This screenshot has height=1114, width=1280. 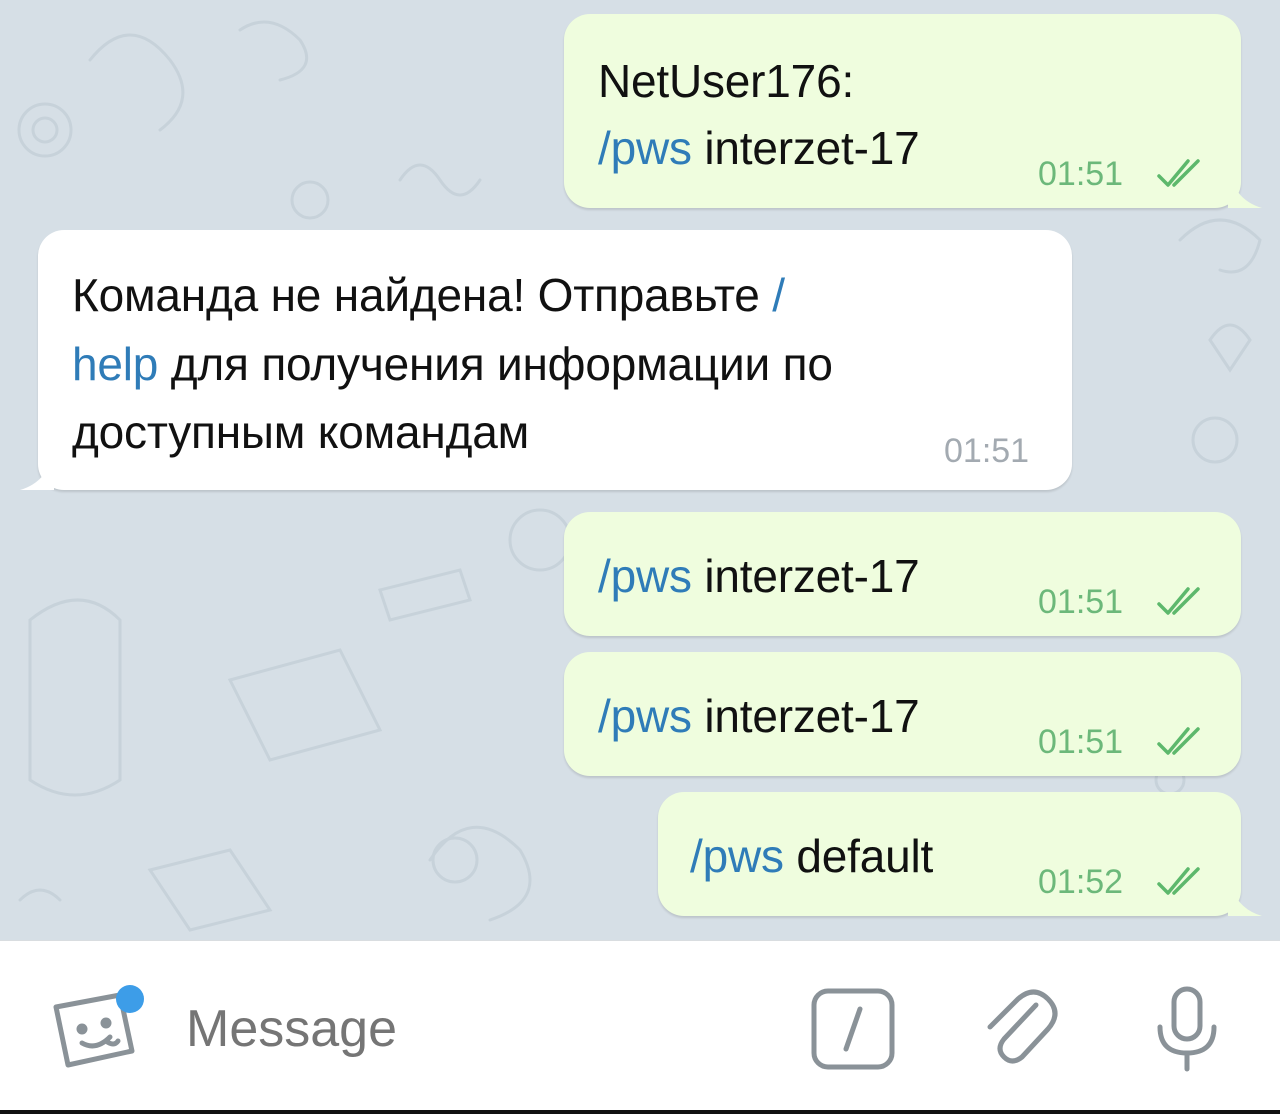 I want to click on message-line: доступным командам, so click(x=301, y=432).